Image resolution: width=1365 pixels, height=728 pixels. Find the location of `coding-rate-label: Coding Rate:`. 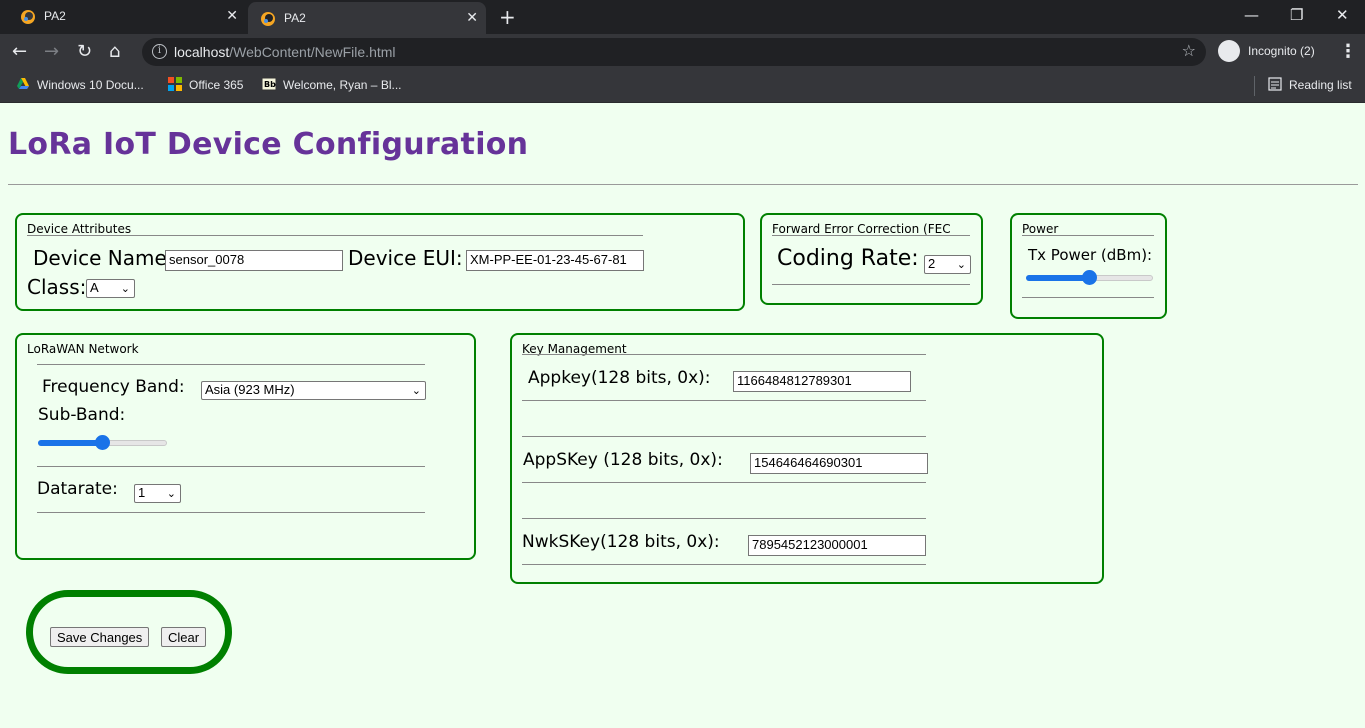

coding-rate-label: Coding Rate: is located at coordinates (848, 258).